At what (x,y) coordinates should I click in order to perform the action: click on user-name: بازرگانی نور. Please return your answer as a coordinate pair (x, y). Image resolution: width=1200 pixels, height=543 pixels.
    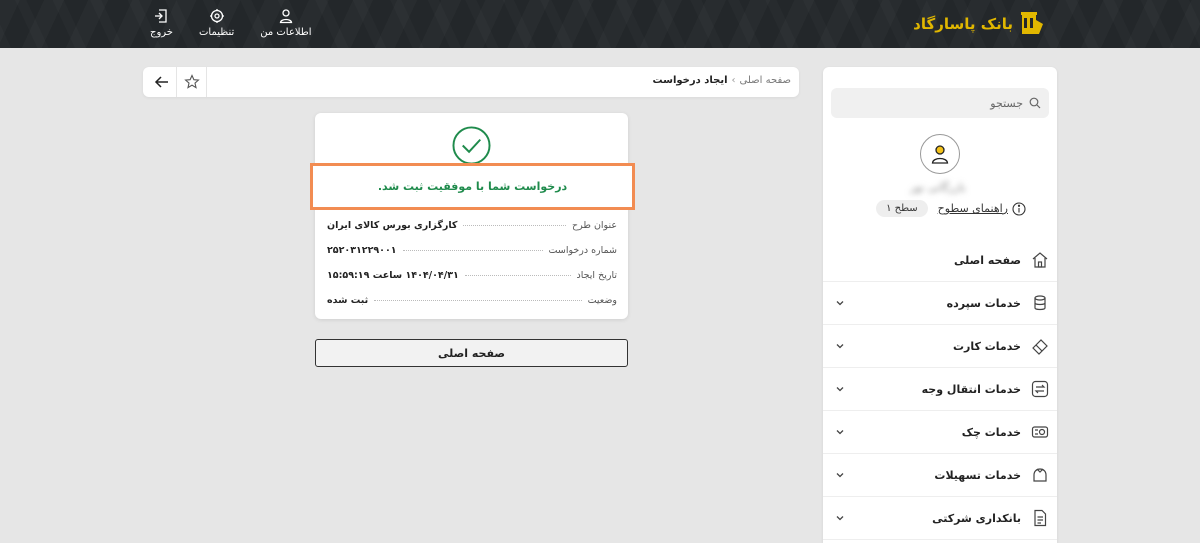
    Looking at the image, I should click on (938, 187).